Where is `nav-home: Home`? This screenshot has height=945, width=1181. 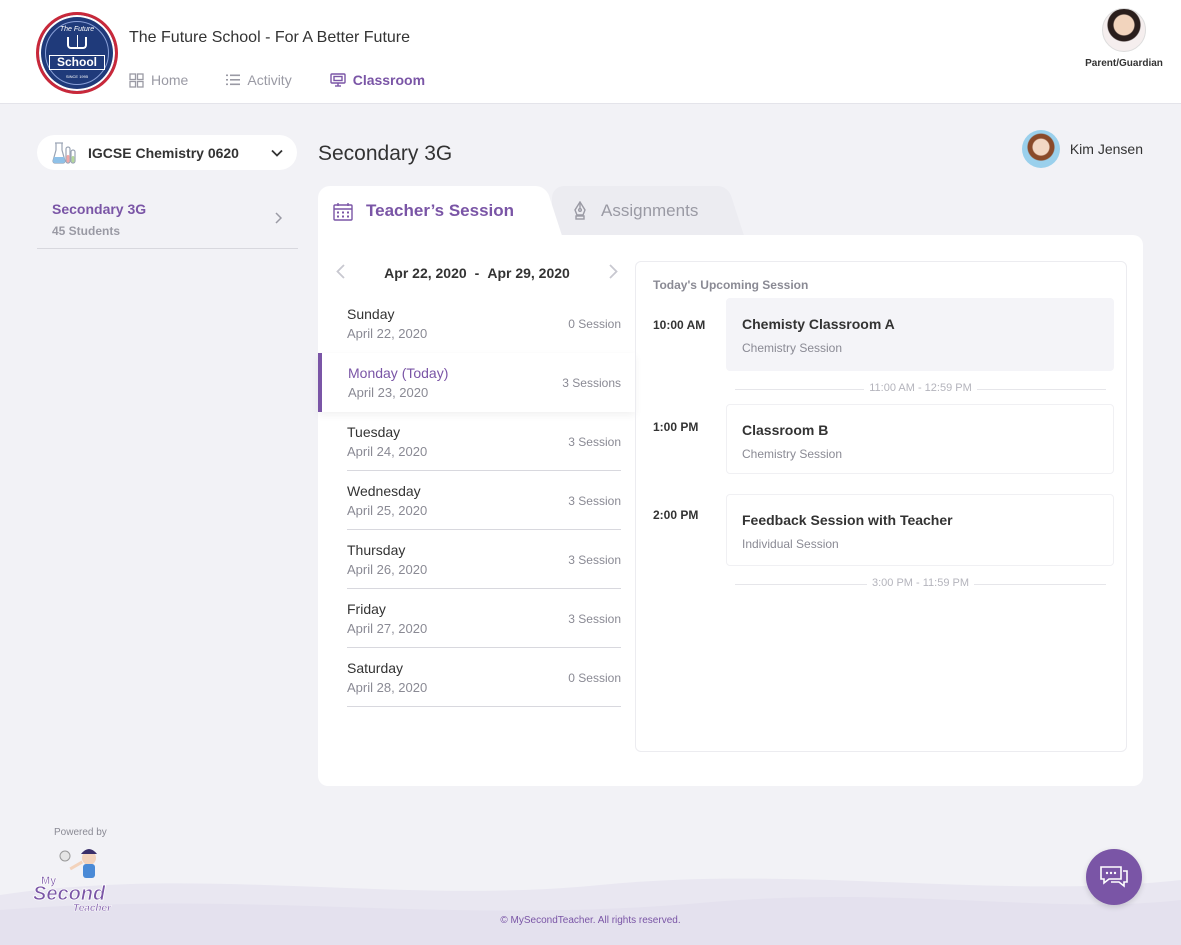
nav-home: Home is located at coordinates (158, 80).